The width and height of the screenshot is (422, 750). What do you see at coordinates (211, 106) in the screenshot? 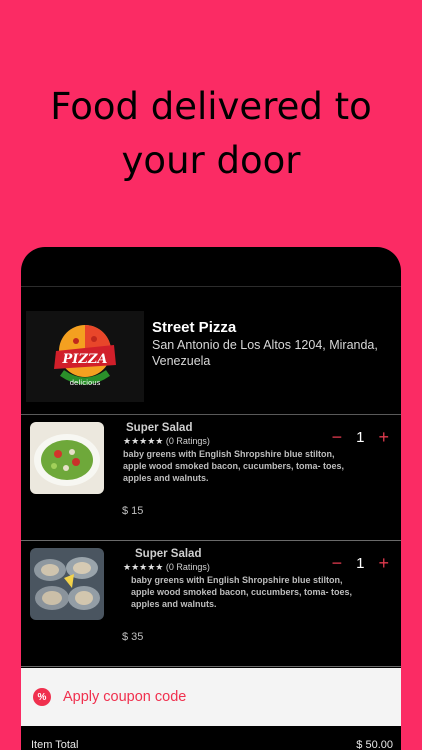
I see `headline-line-1: Food delivered to` at bounding box center [211, 106].